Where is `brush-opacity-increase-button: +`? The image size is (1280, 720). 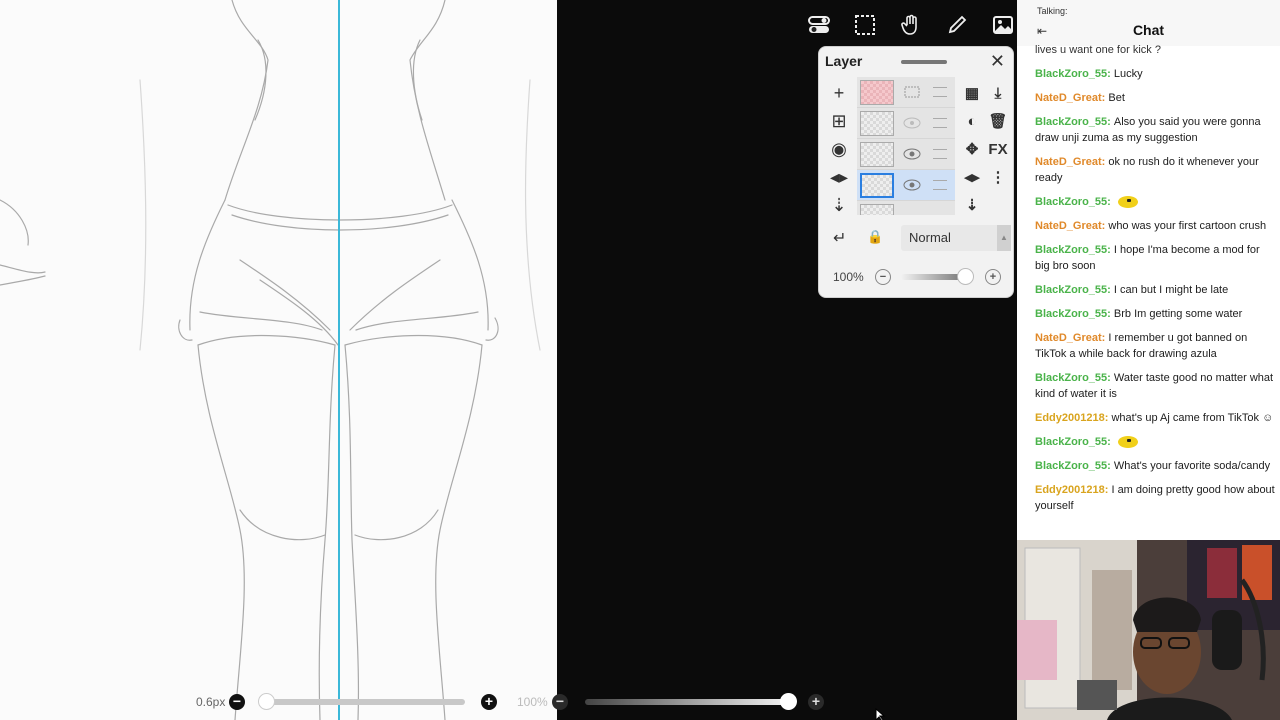 brush-opacity-increase-button: + is located at coordinates (816, 702).